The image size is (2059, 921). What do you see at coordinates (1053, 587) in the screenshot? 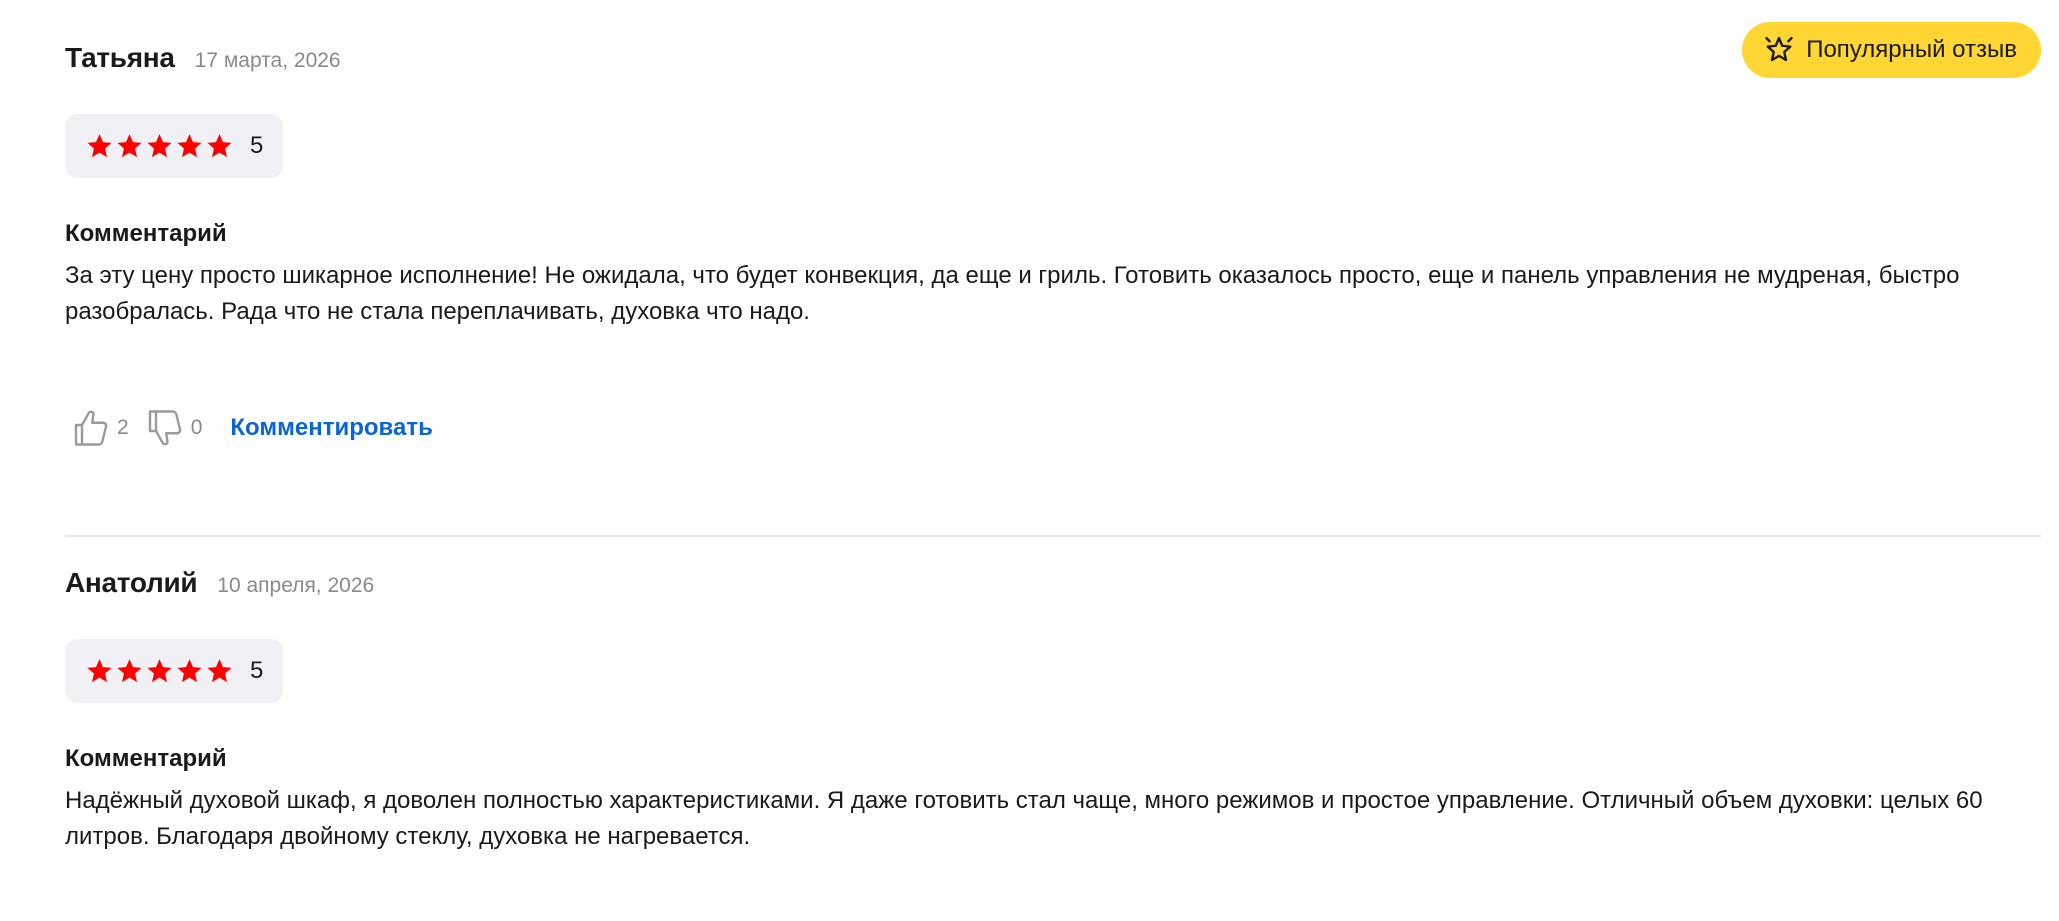
I see `review-header: Анатолий 10 апреля, 2026` at bounding box center [1053, 587].